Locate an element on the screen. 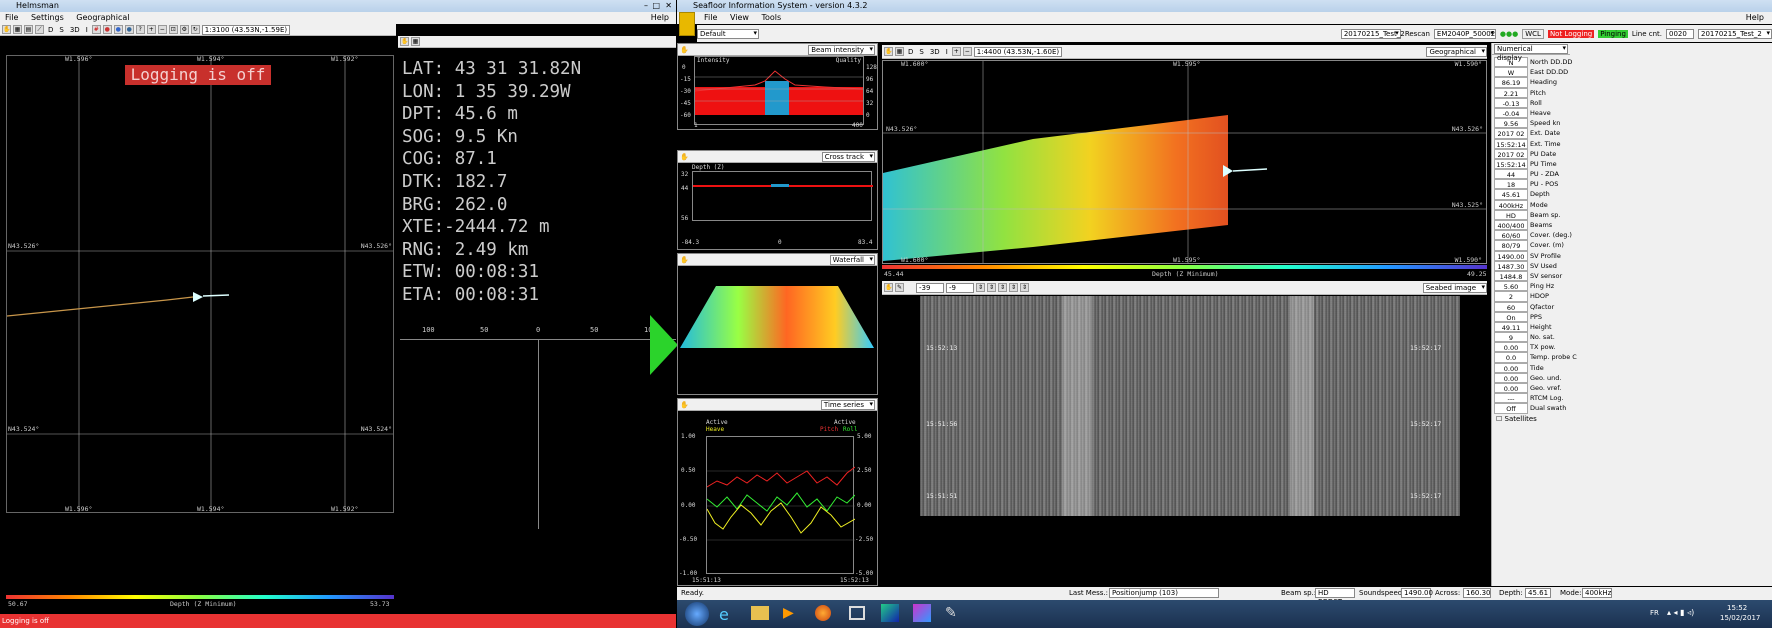  geo-view-i: I is located at coordinates (947, 52).